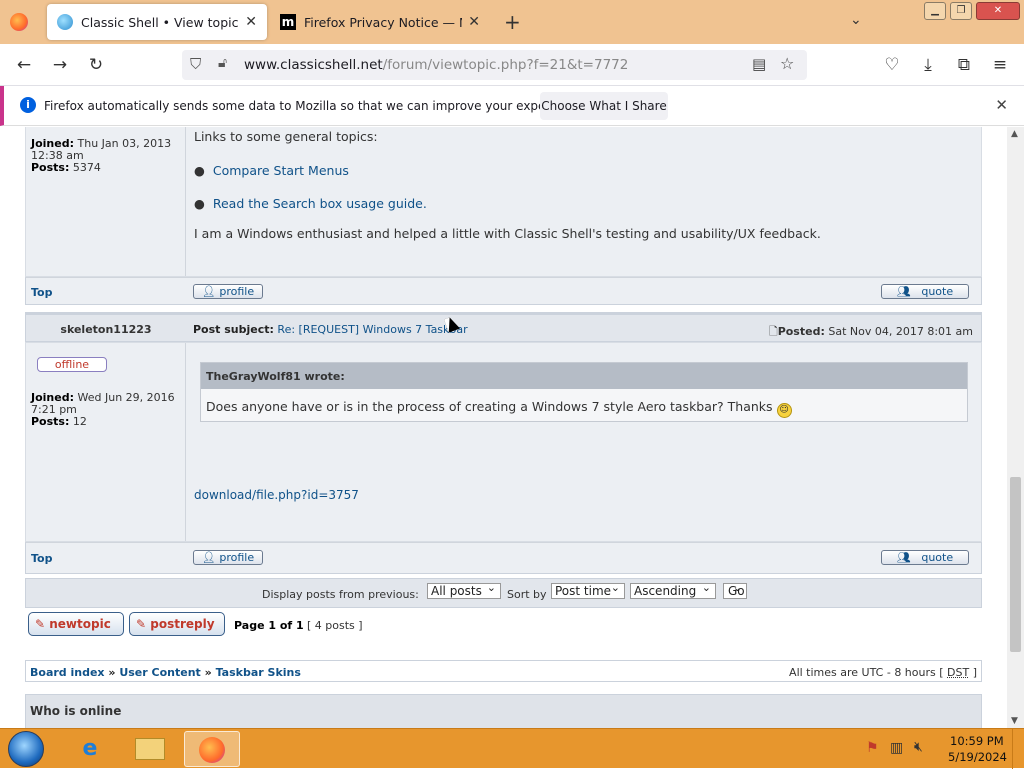  Describe the element at coordinates (503, 711) in the screenshot. I see `who-is-online: Who is online` at that location.